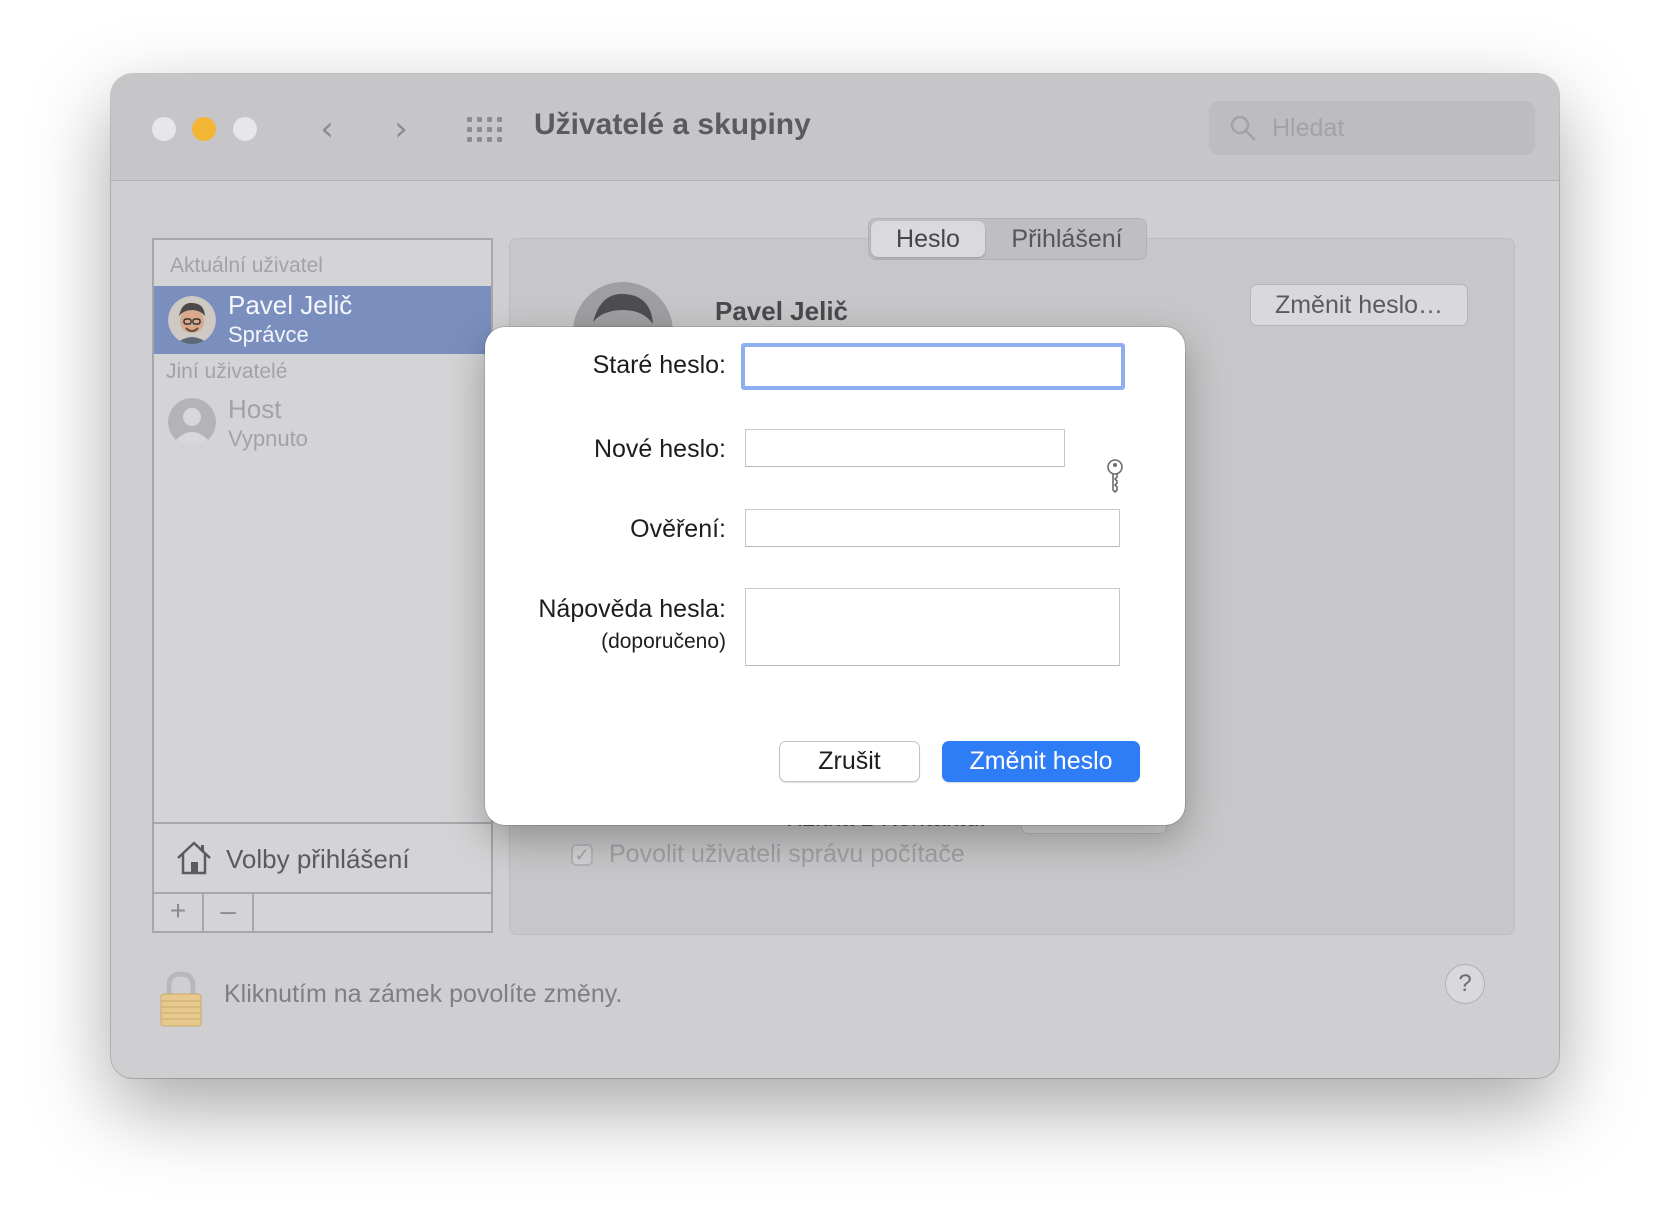 The height and width of the screenshot is (1224, 1666). I want to click on user-avatar, so click(192, 320).